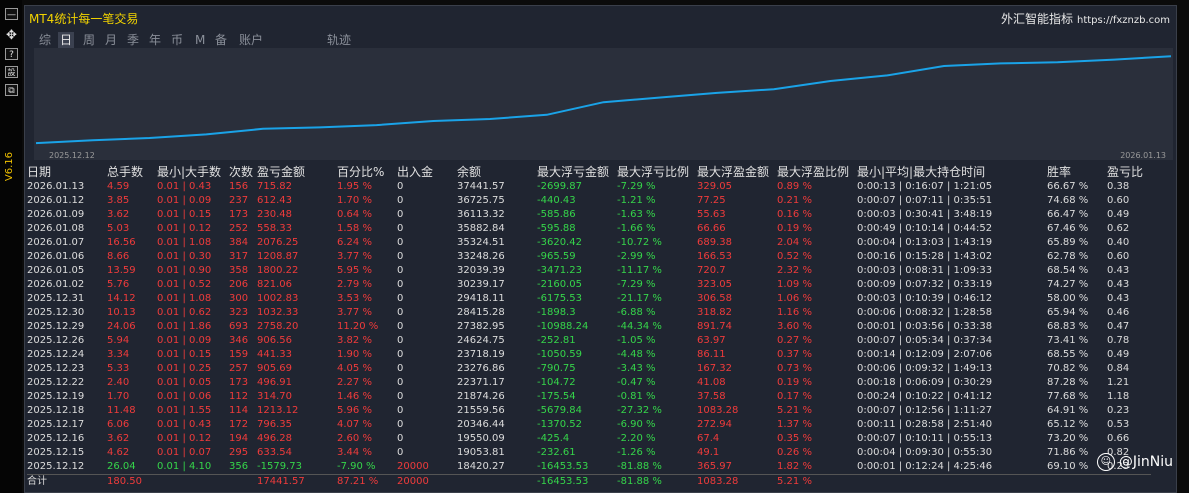 This screenshot has width=1189, height=493. I want to click on table-cell: 2025.12.30, so click(56, 312).